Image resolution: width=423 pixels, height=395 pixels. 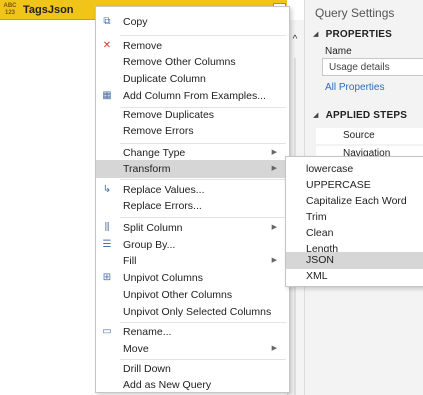 I want to click on menu-item-split-column: ⫼ Split Column ▶, so click(x=192, y=228).